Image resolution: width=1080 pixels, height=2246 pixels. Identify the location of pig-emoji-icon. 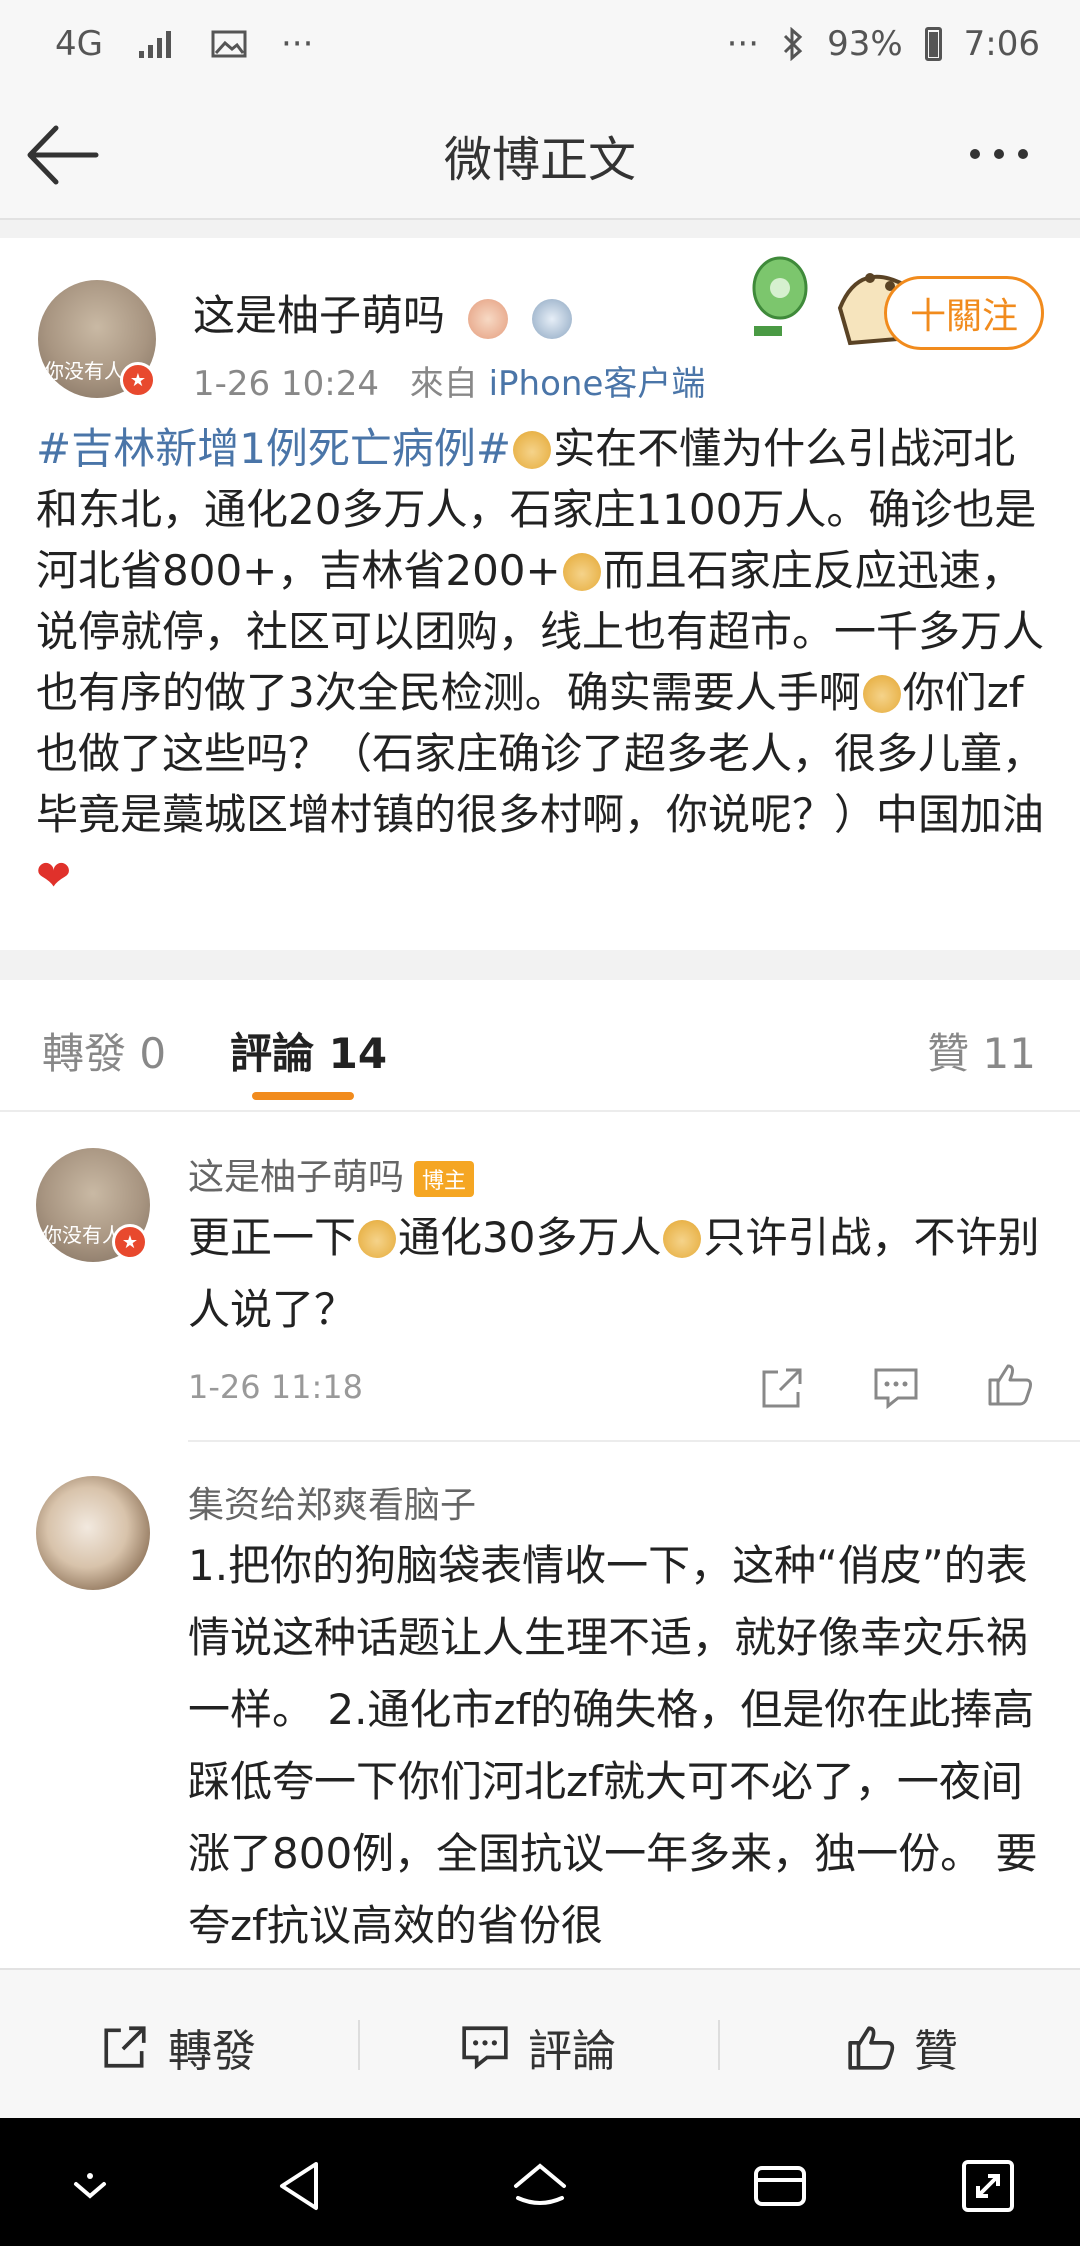
(488, 318).